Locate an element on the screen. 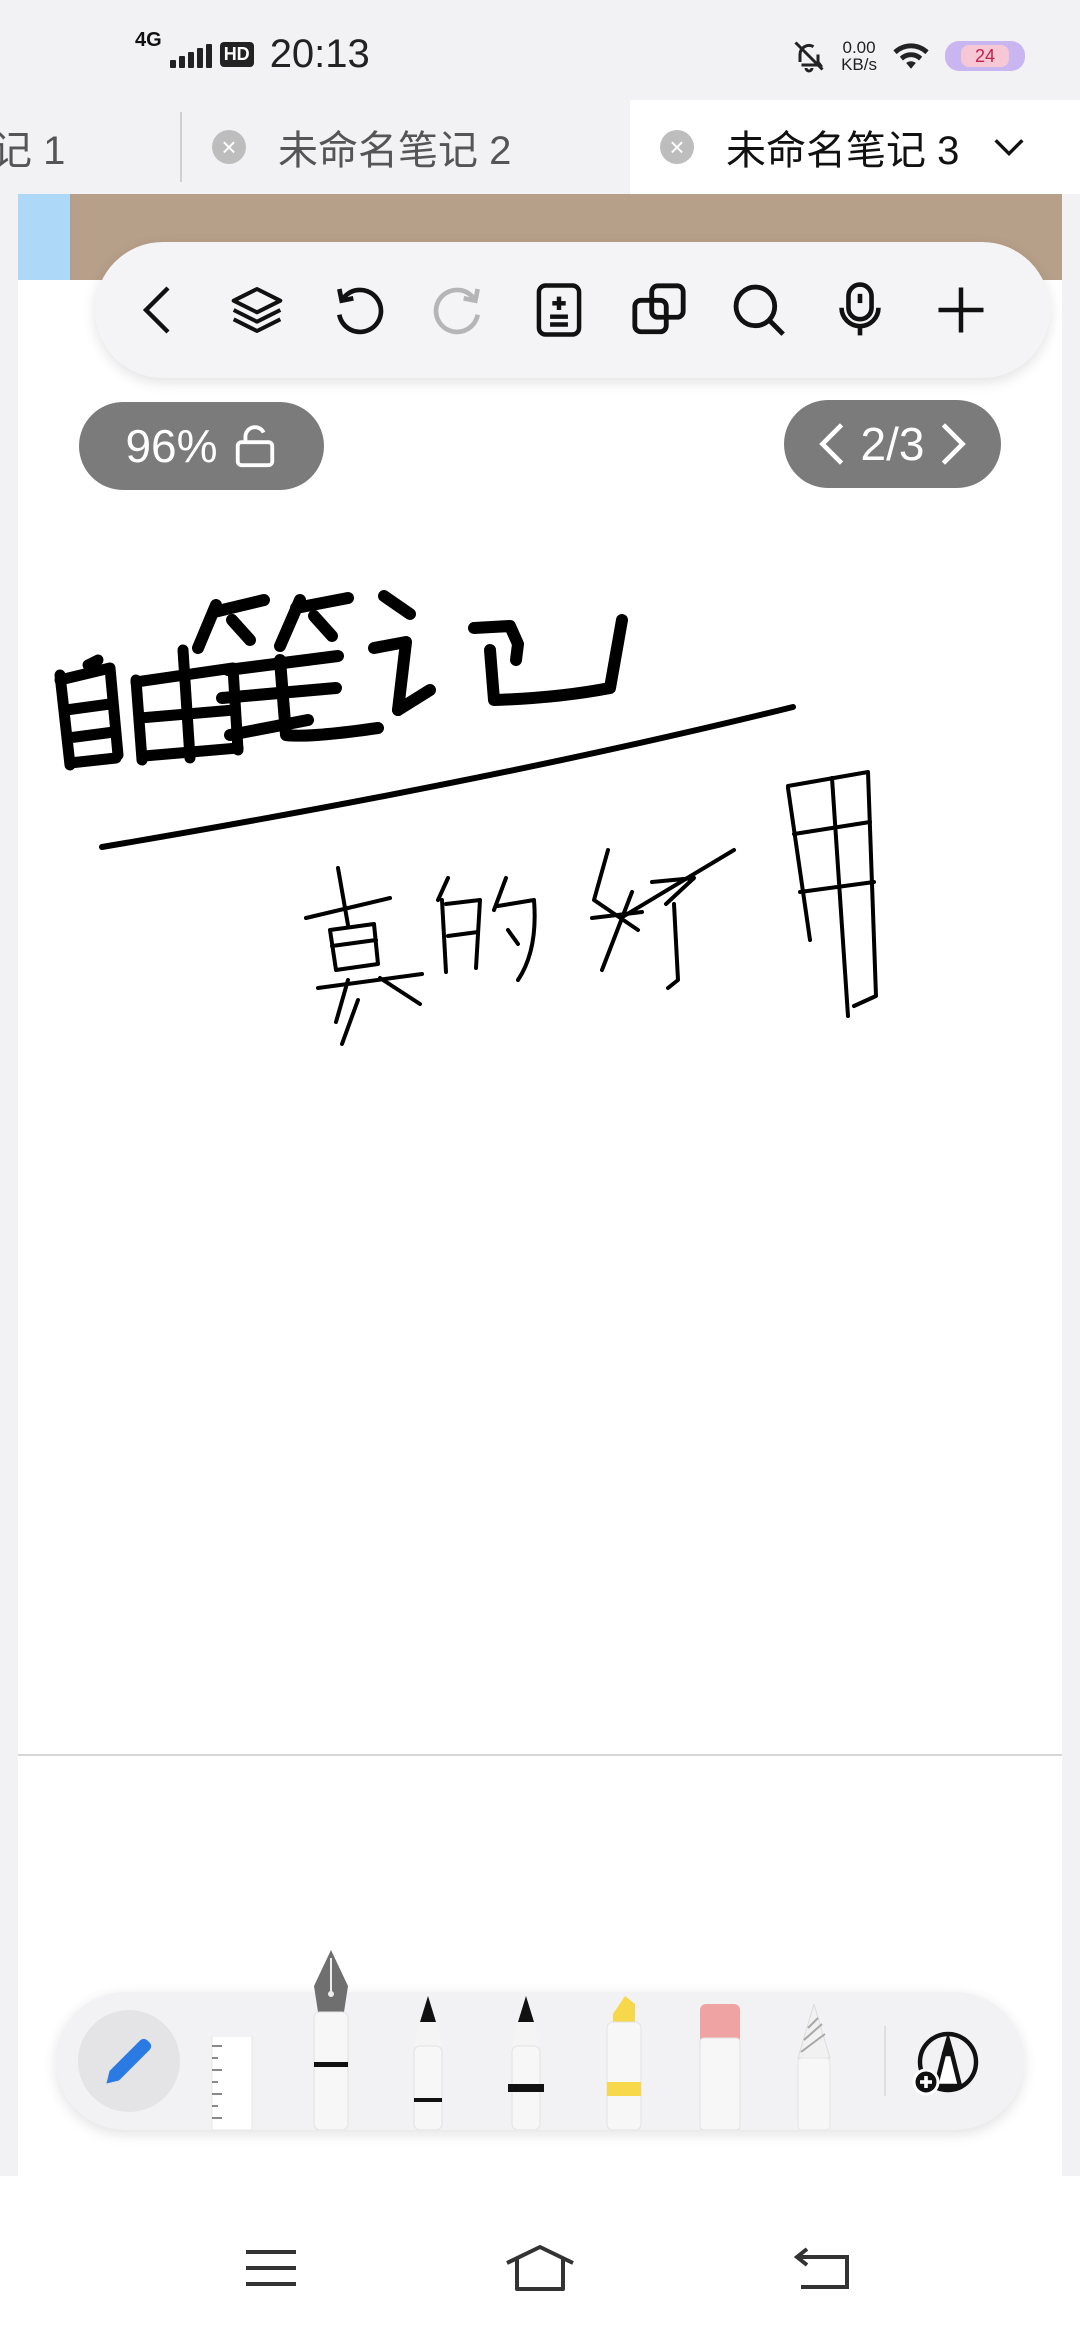  chevron-down-icon is located at coordinates (1009, 147).